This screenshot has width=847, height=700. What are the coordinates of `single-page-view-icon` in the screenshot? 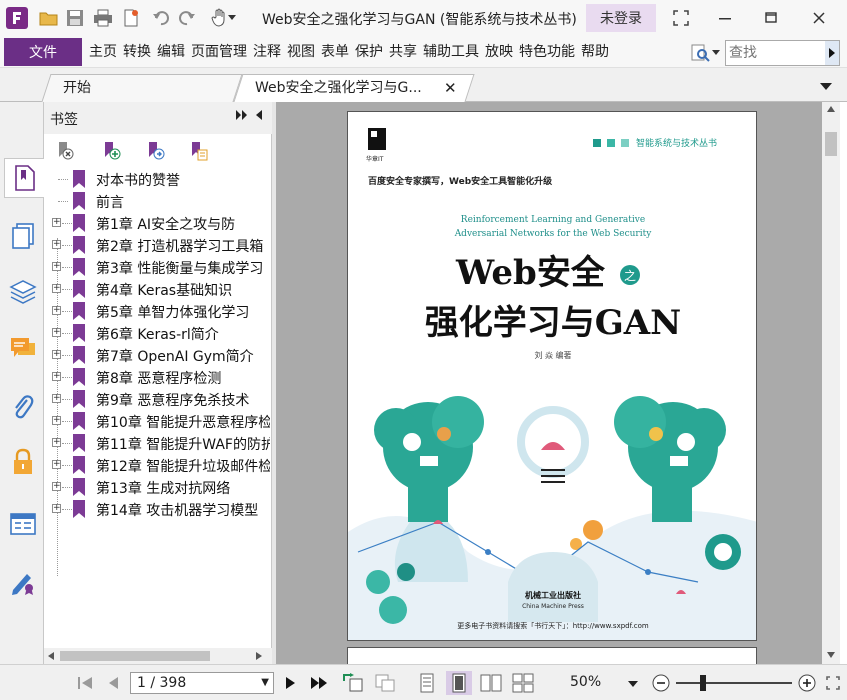 It's located at (427, 683).